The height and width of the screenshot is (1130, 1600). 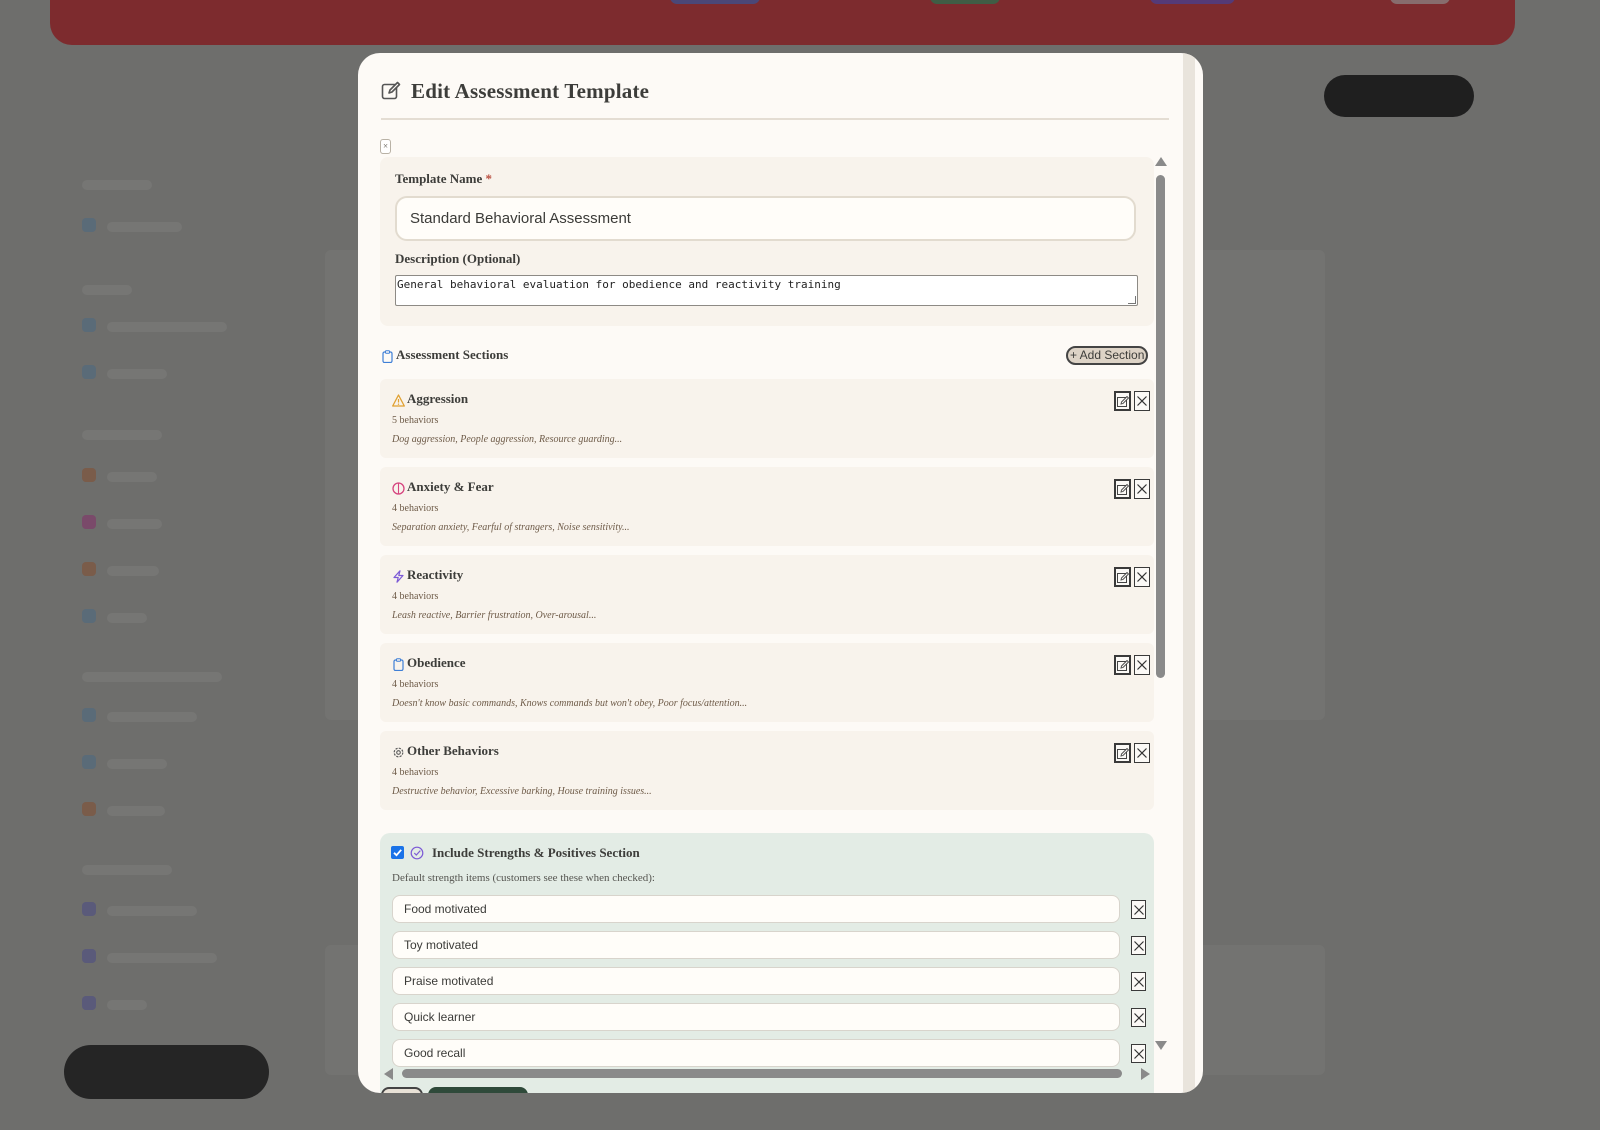 What do you see at coordinates (489, 178) in the screenshot?
I see `required-mark: *` at bounding box center [489, 178].